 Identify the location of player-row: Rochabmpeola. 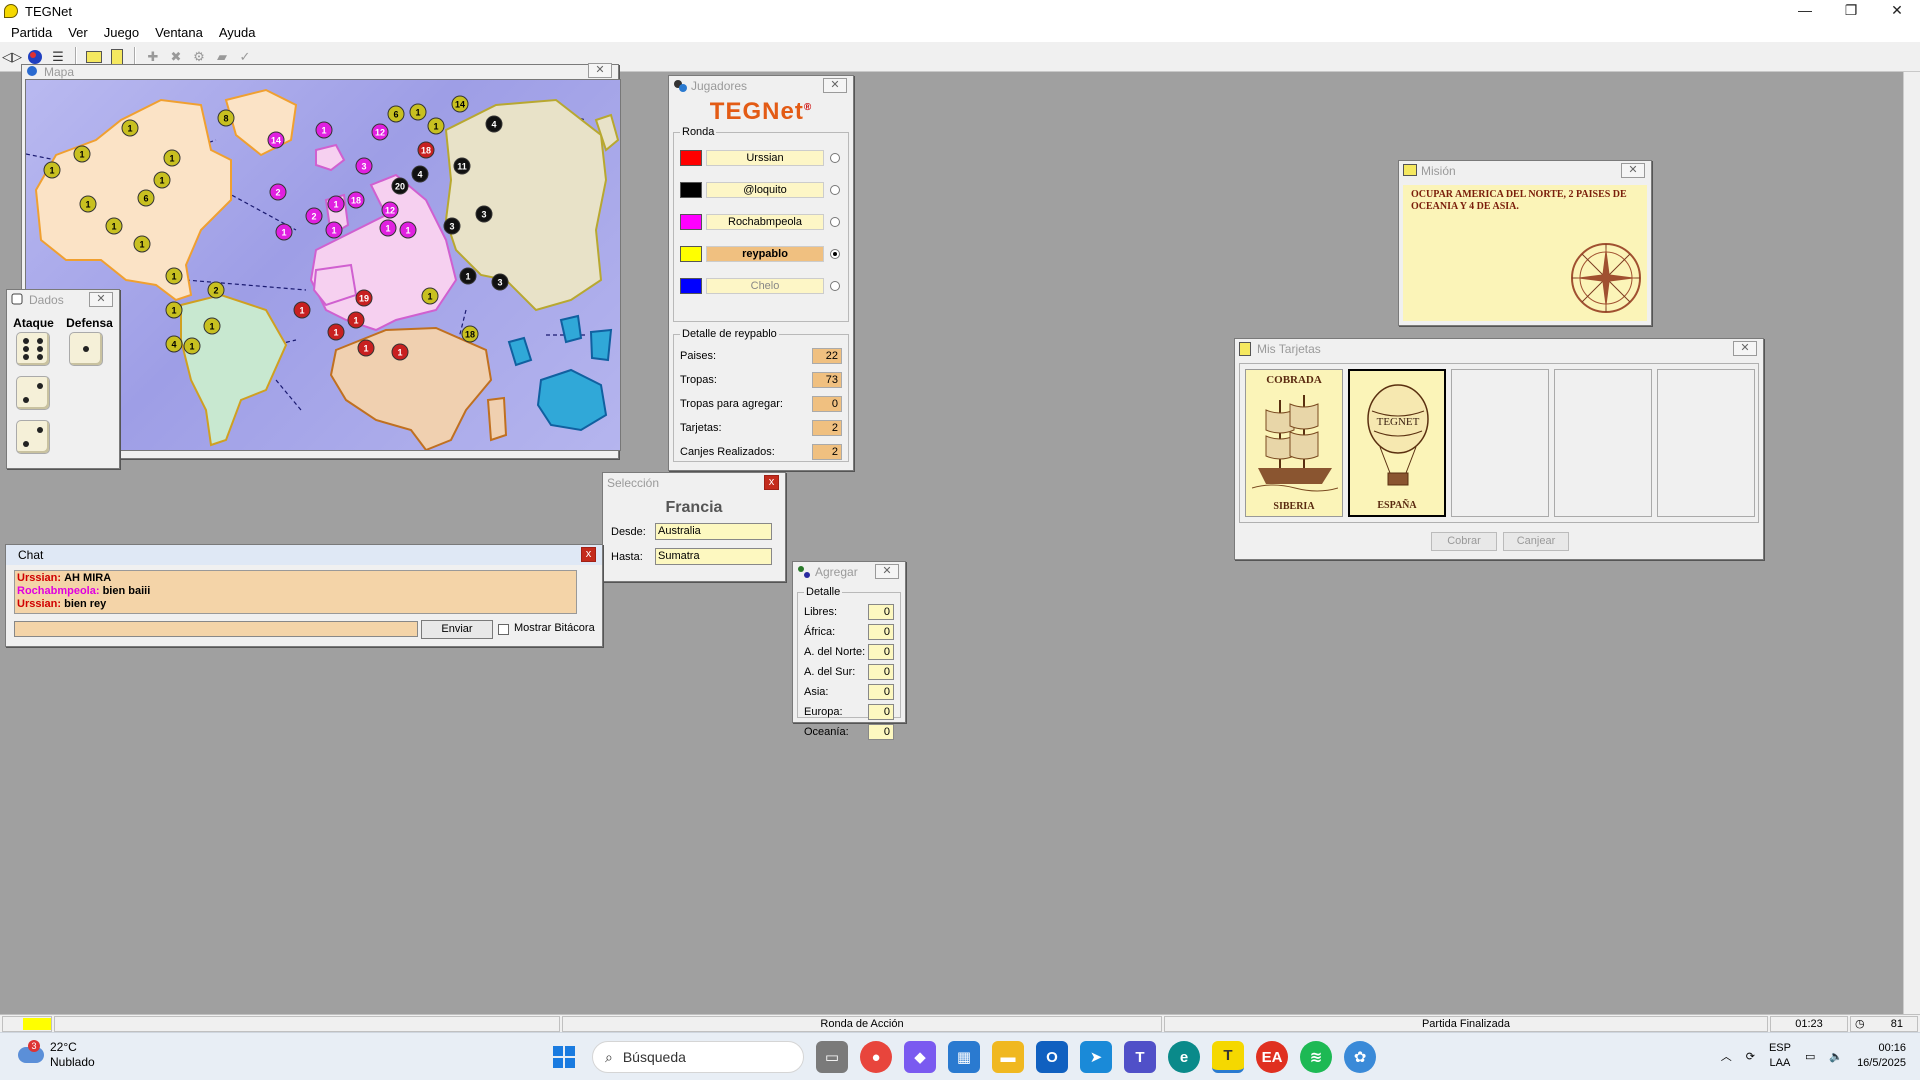
(761, 222).